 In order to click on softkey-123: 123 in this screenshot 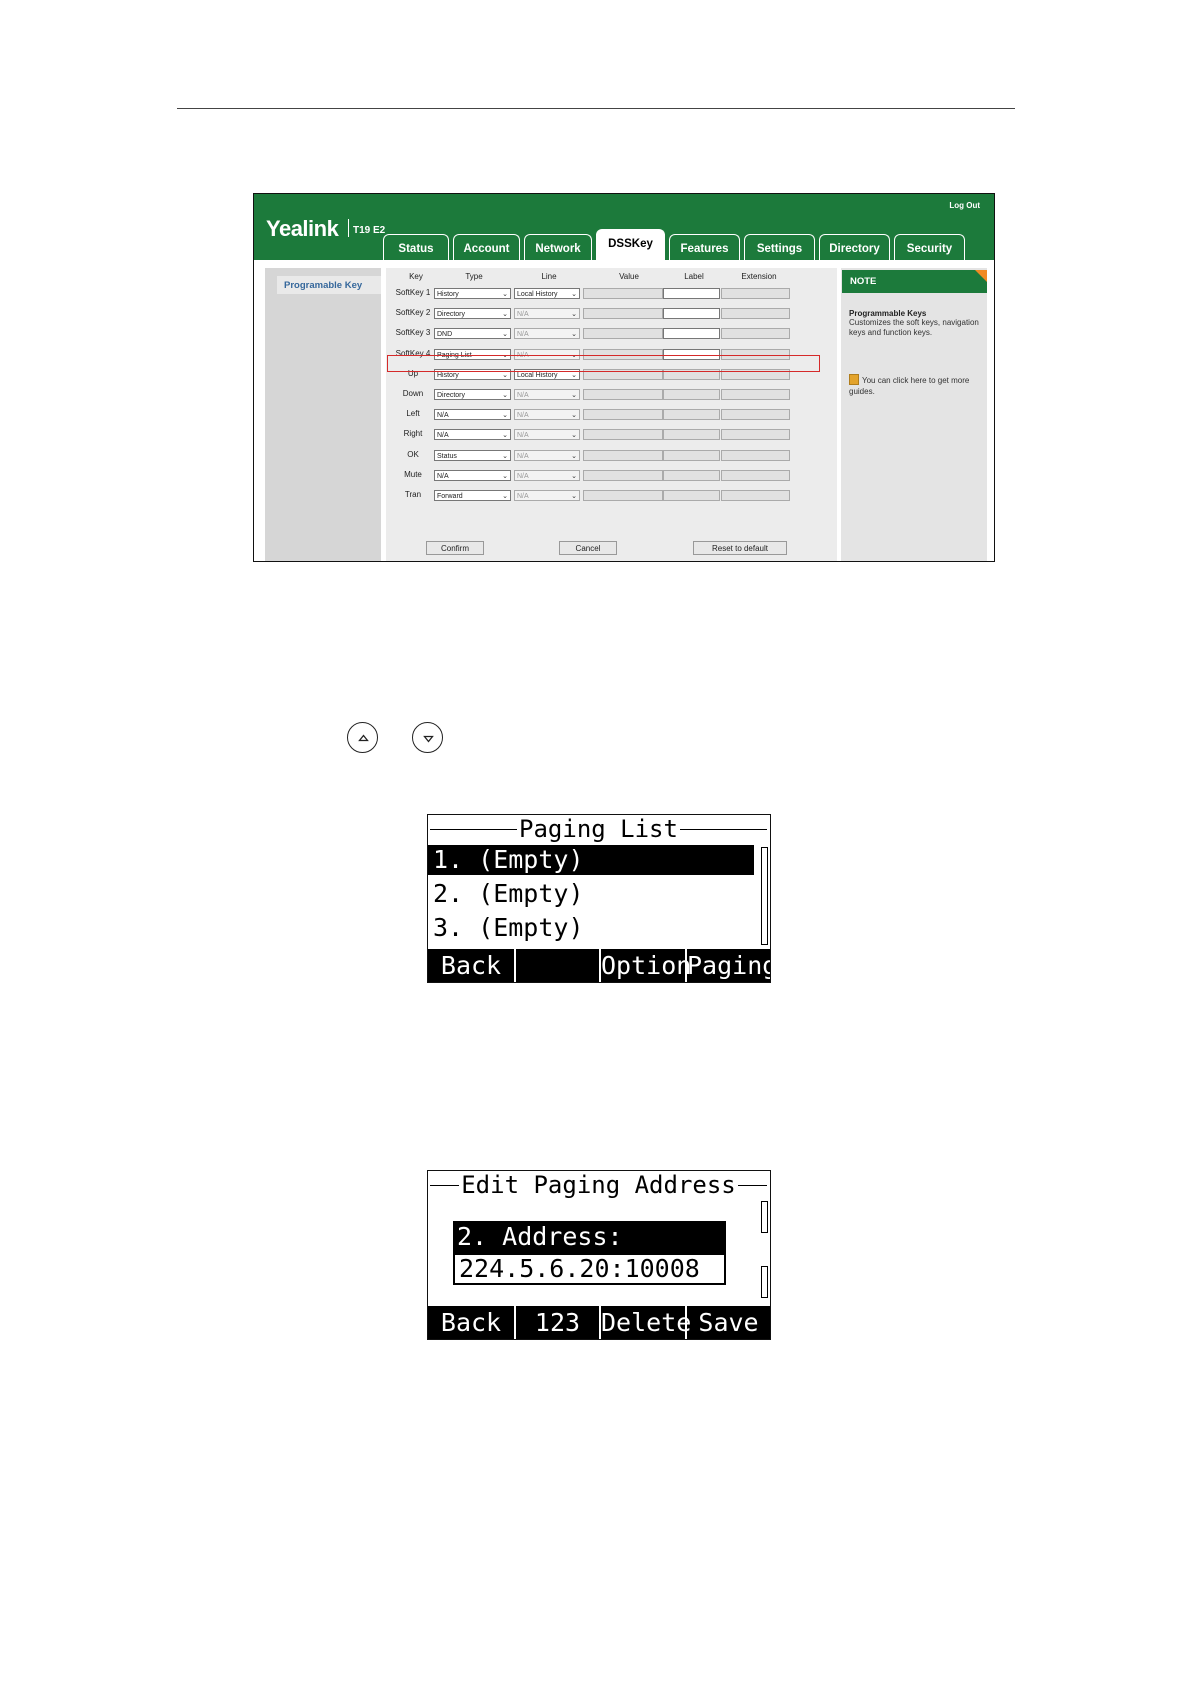, I will do `click(557, 1322)`.